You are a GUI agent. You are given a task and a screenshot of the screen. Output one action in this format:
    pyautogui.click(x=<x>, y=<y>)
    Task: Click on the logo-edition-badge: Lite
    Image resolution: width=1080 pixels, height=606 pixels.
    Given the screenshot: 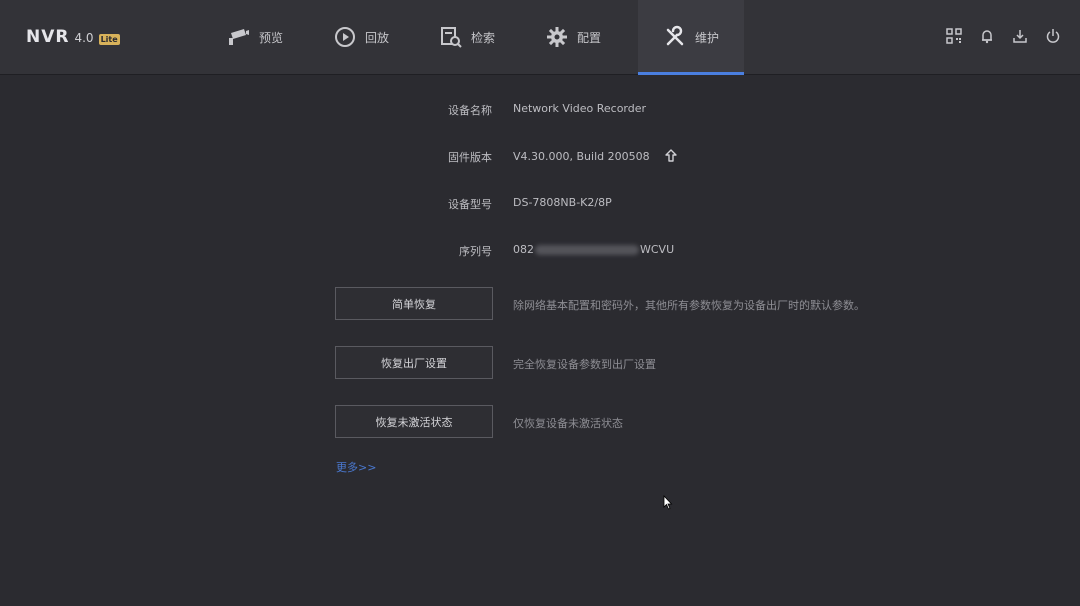 What is the action you would take?
    pyautogui.click(x=109, y=39)
    